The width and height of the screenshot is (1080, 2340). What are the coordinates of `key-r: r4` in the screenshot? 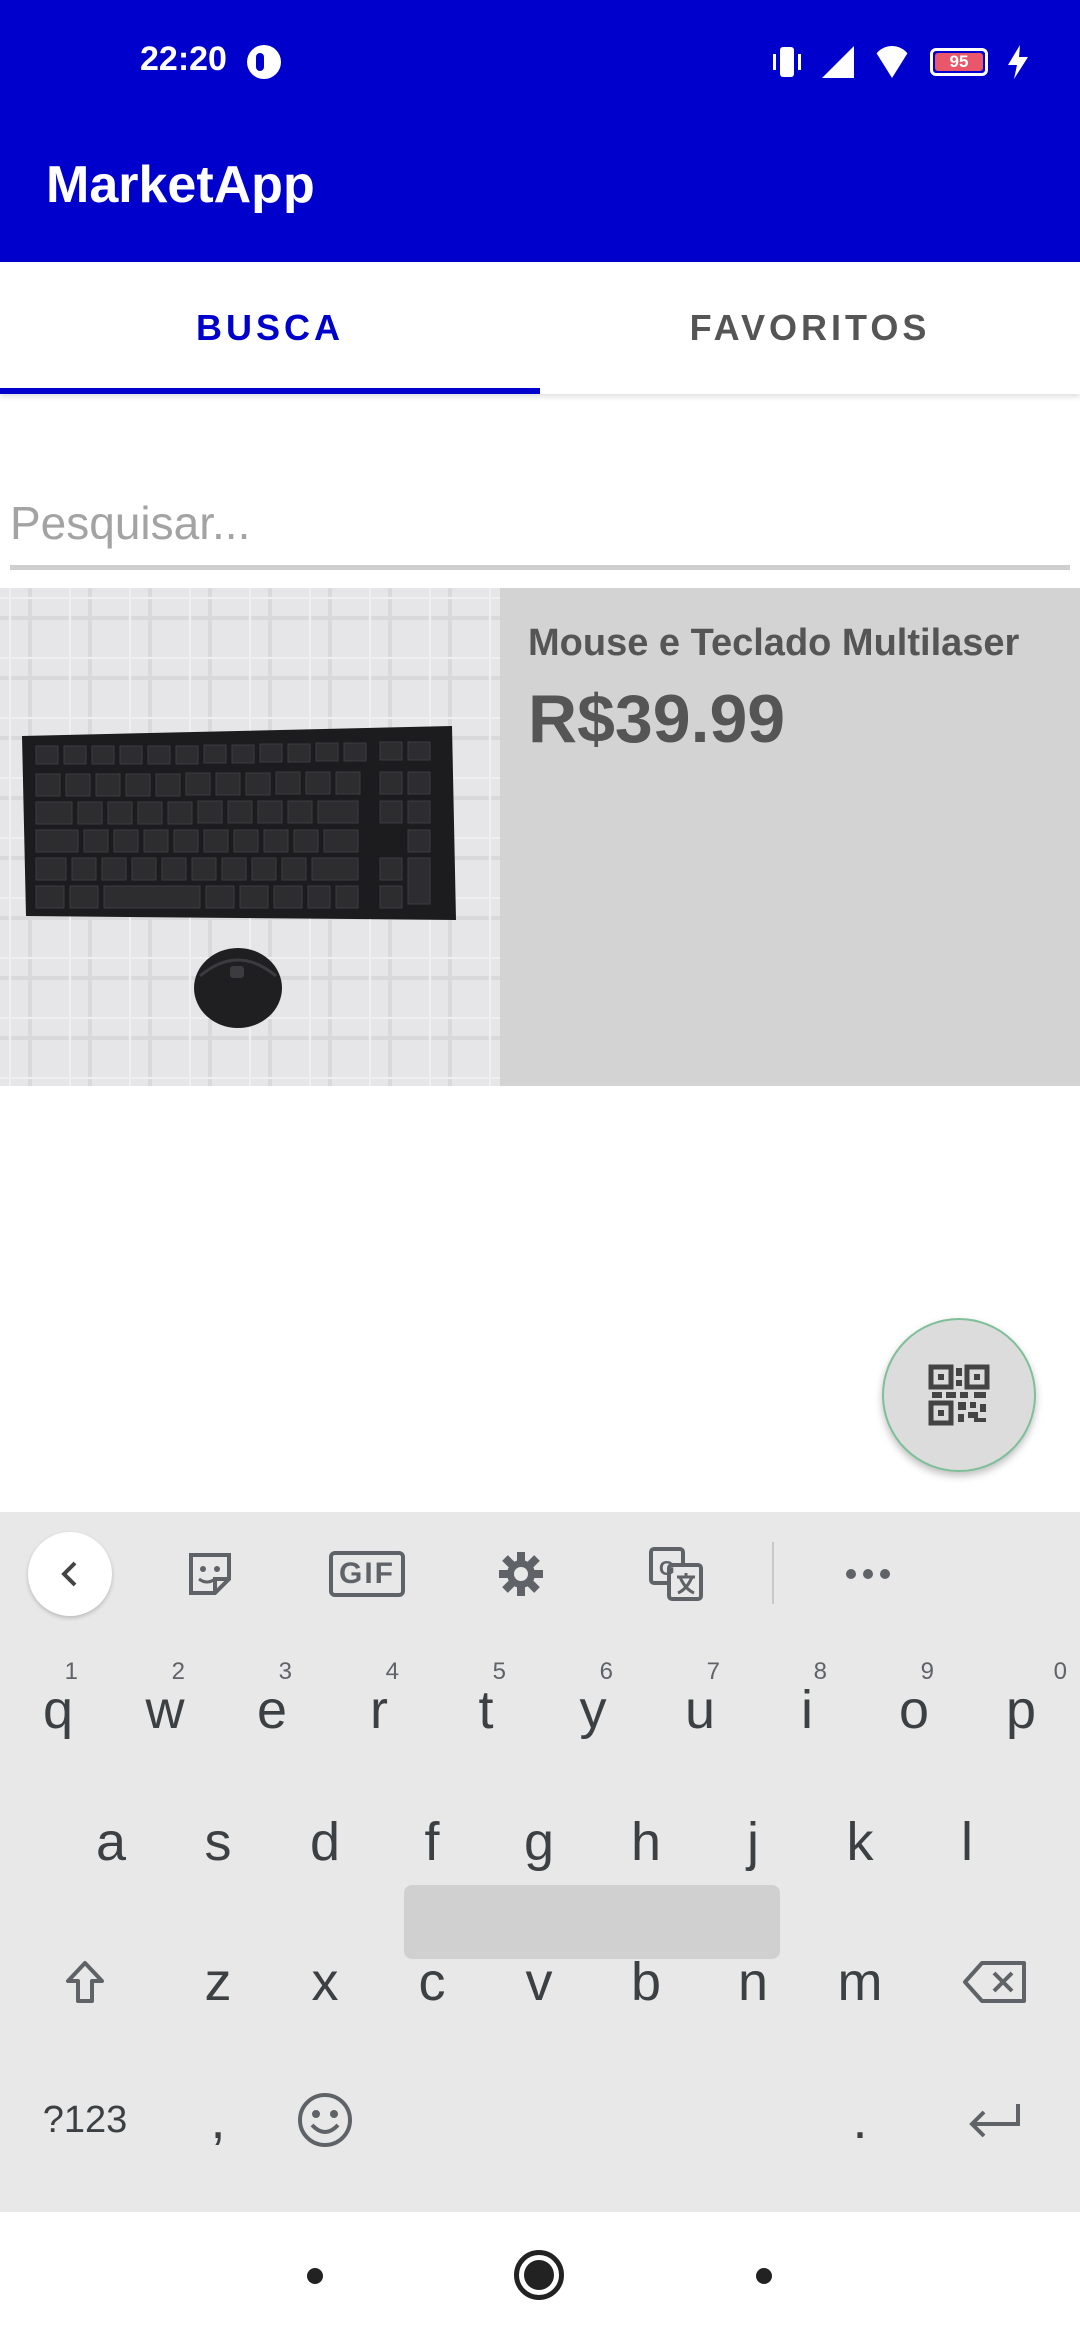 It's located at (379, 1710).